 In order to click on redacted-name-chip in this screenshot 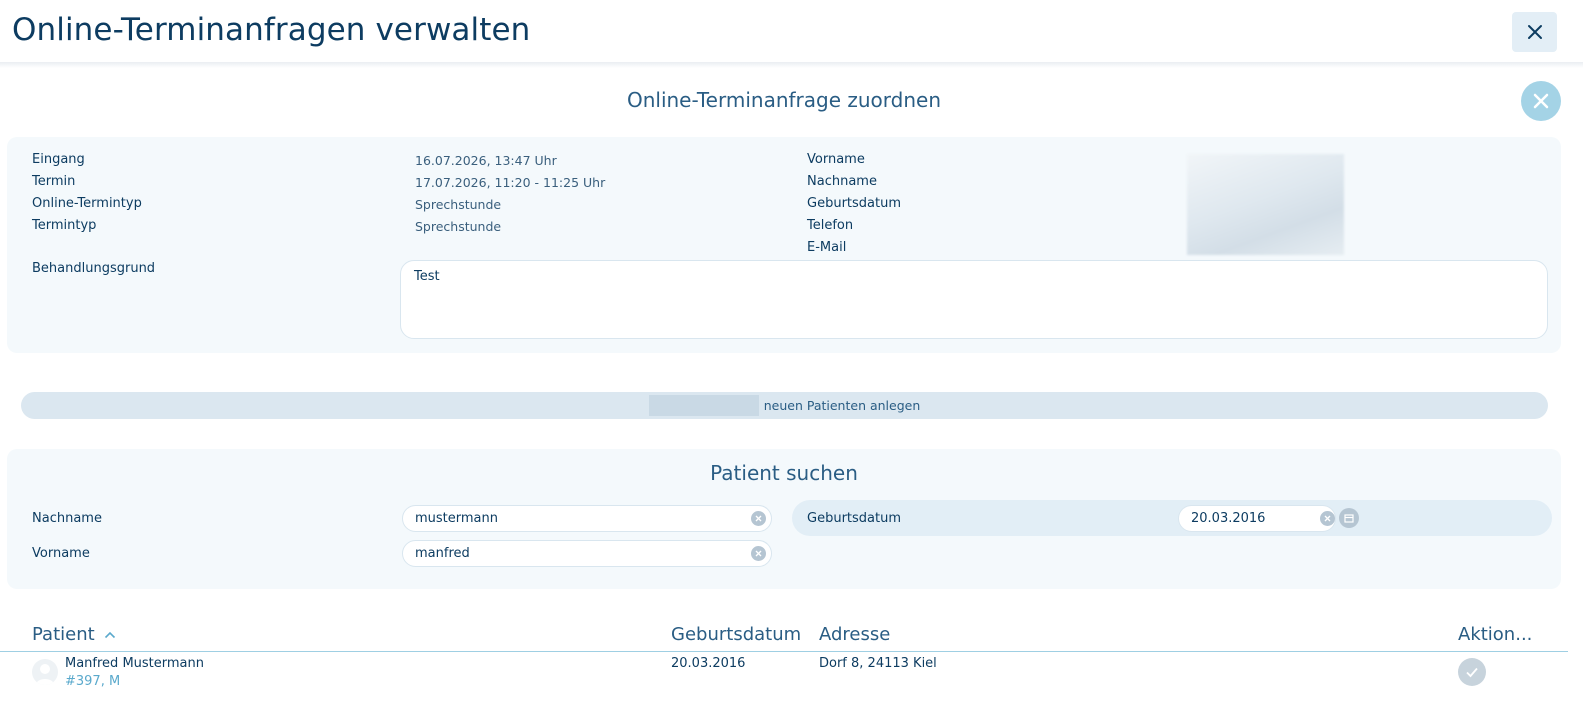, I will do `click(703, 405)`.